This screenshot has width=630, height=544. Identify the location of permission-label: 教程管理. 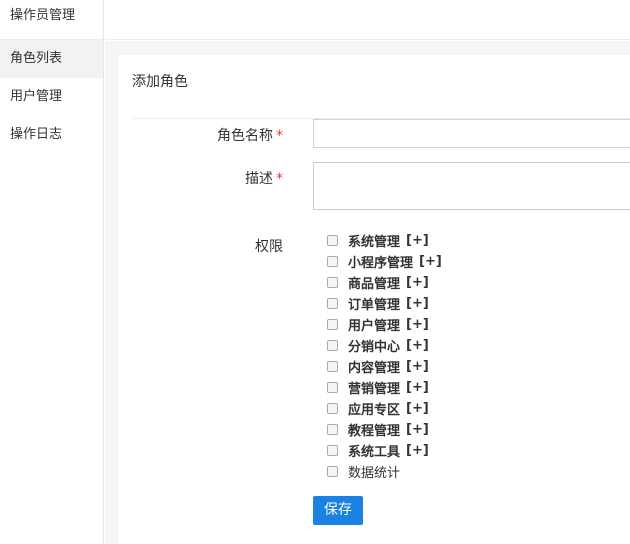
(374, 431).